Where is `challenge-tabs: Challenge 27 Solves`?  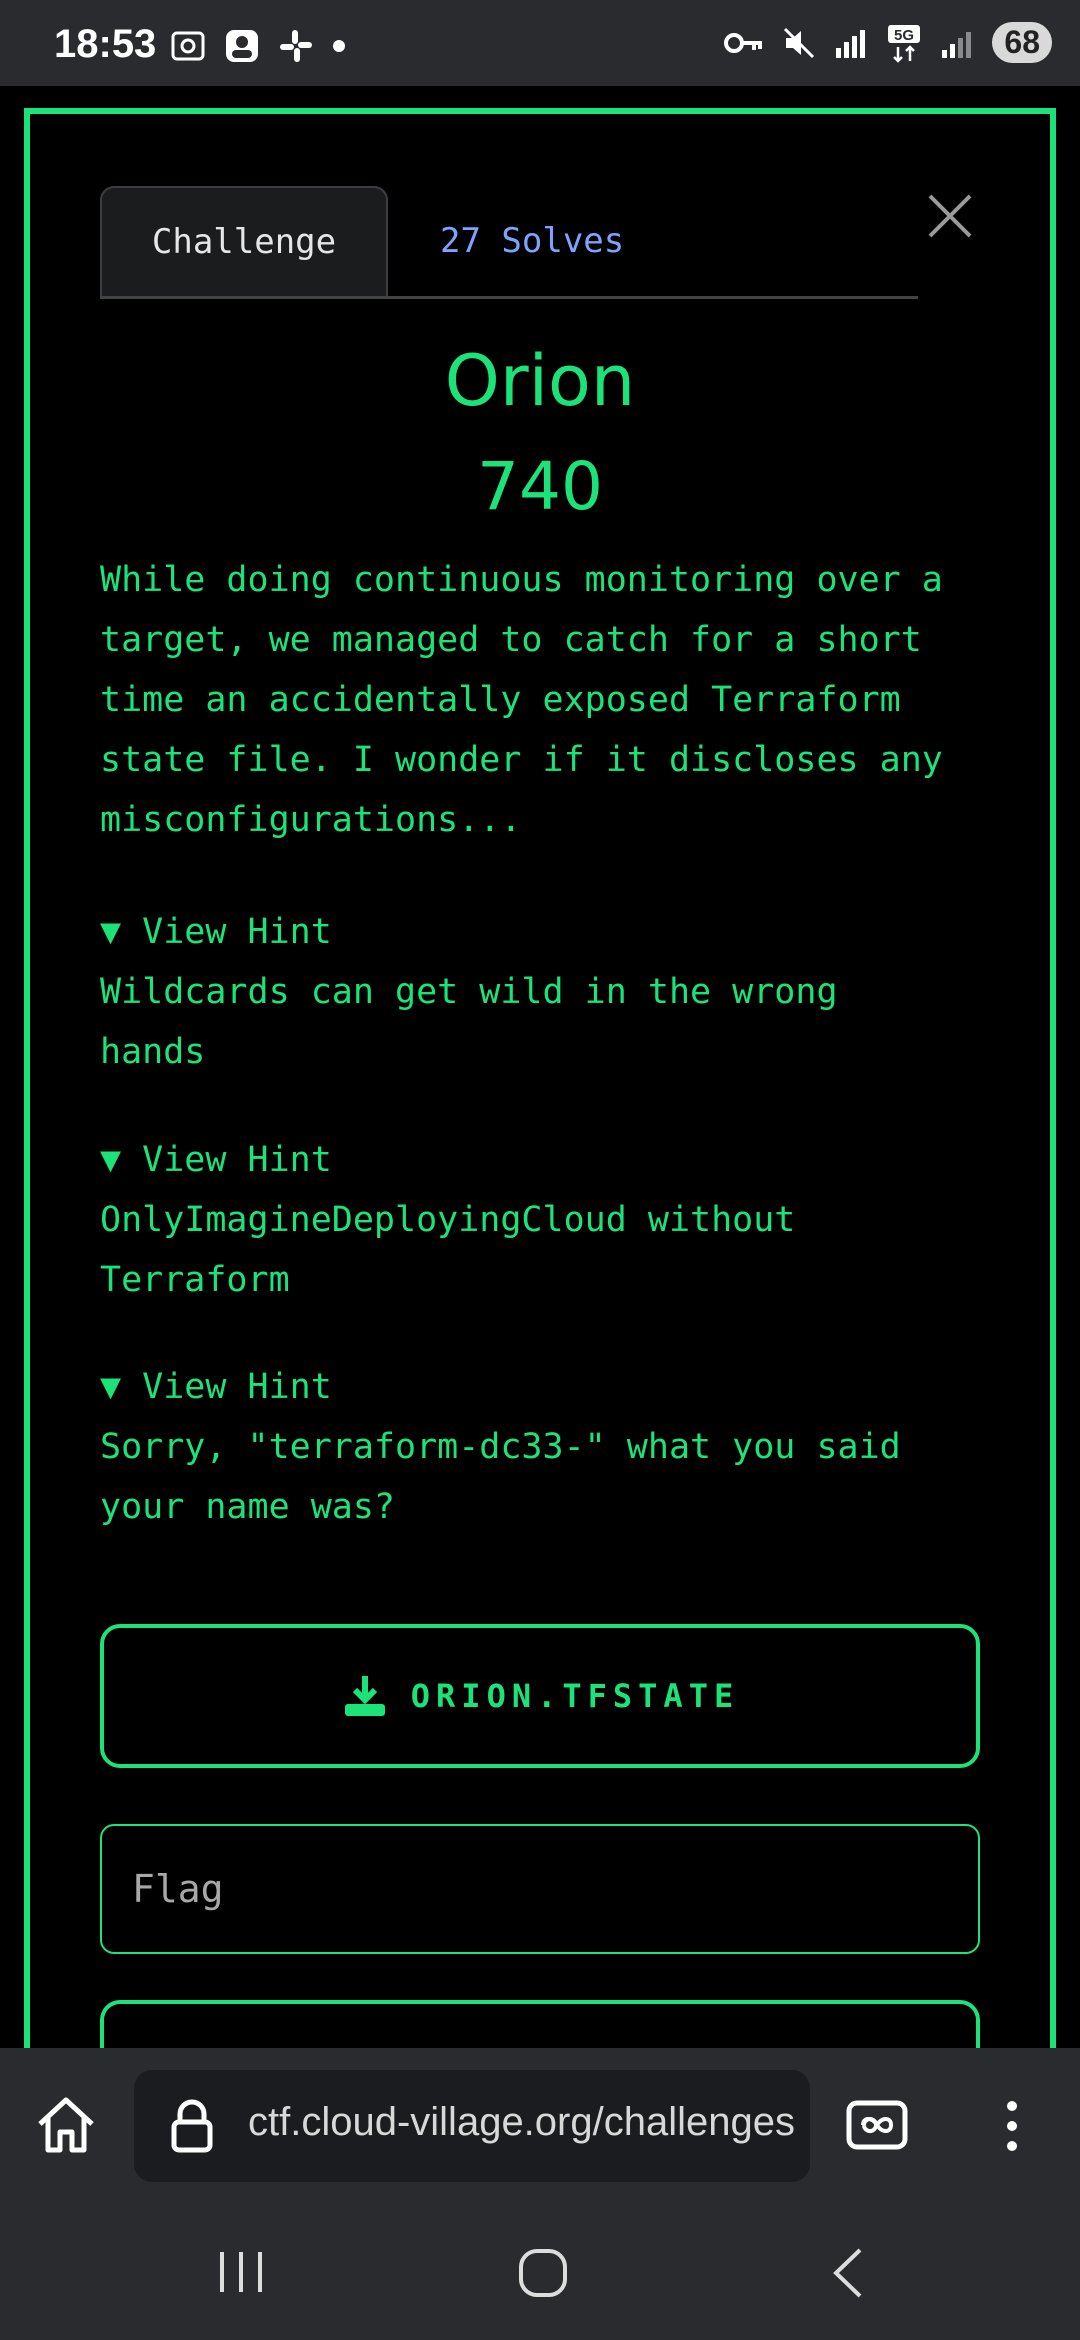
challenge-tabs: Challenge 27 Solves is located at coordinates (509, 242).